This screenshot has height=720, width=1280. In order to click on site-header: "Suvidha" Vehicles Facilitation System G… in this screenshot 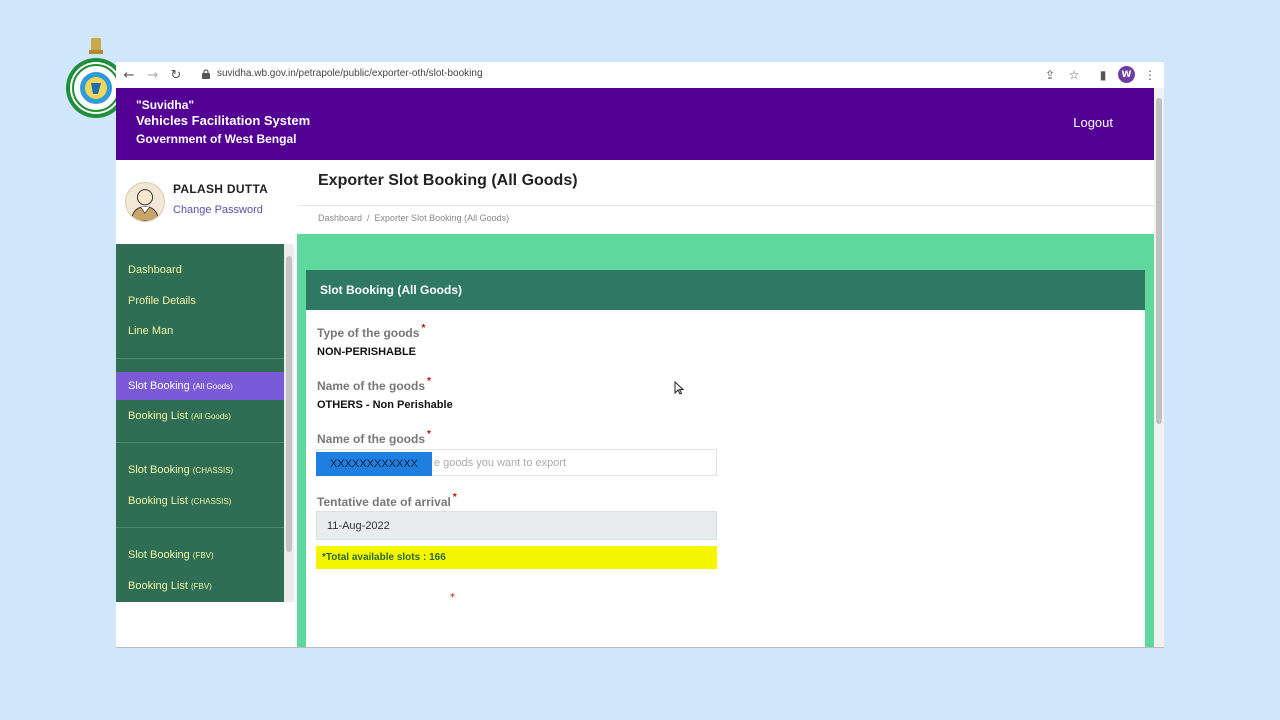, I will do `click(635, 124)`.